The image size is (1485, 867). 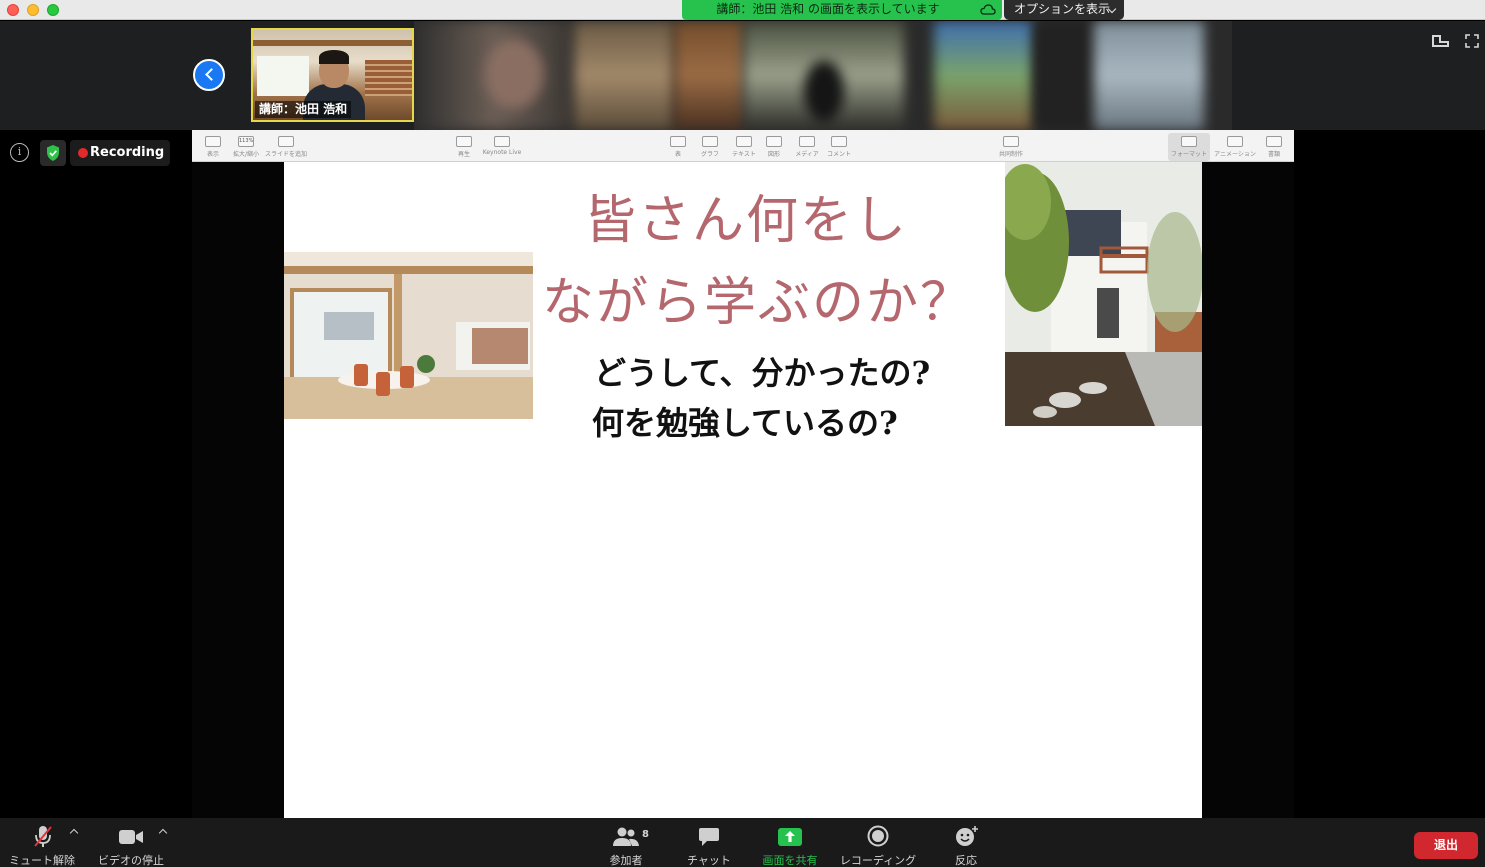 I want to click on tool-label: メディア, so click(x=807, y=154).